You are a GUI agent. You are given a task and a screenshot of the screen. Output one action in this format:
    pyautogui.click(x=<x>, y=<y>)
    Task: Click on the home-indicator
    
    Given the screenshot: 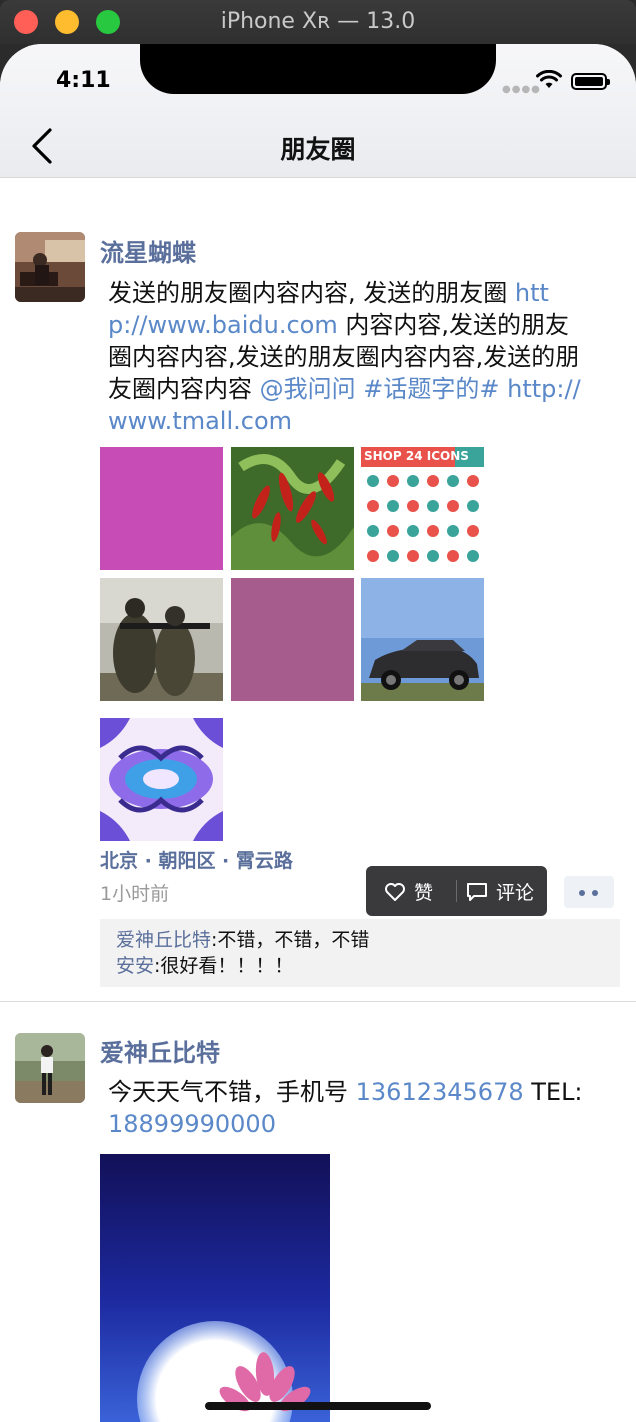 What is the action you would take?
    pyautogui.click(x=318, y=1406)
    